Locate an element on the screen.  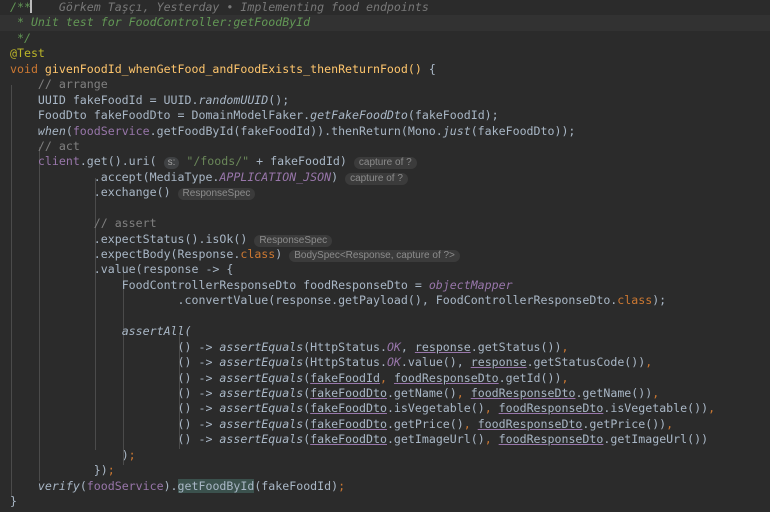
keyword-void: void is located at coordinates (24, 68).